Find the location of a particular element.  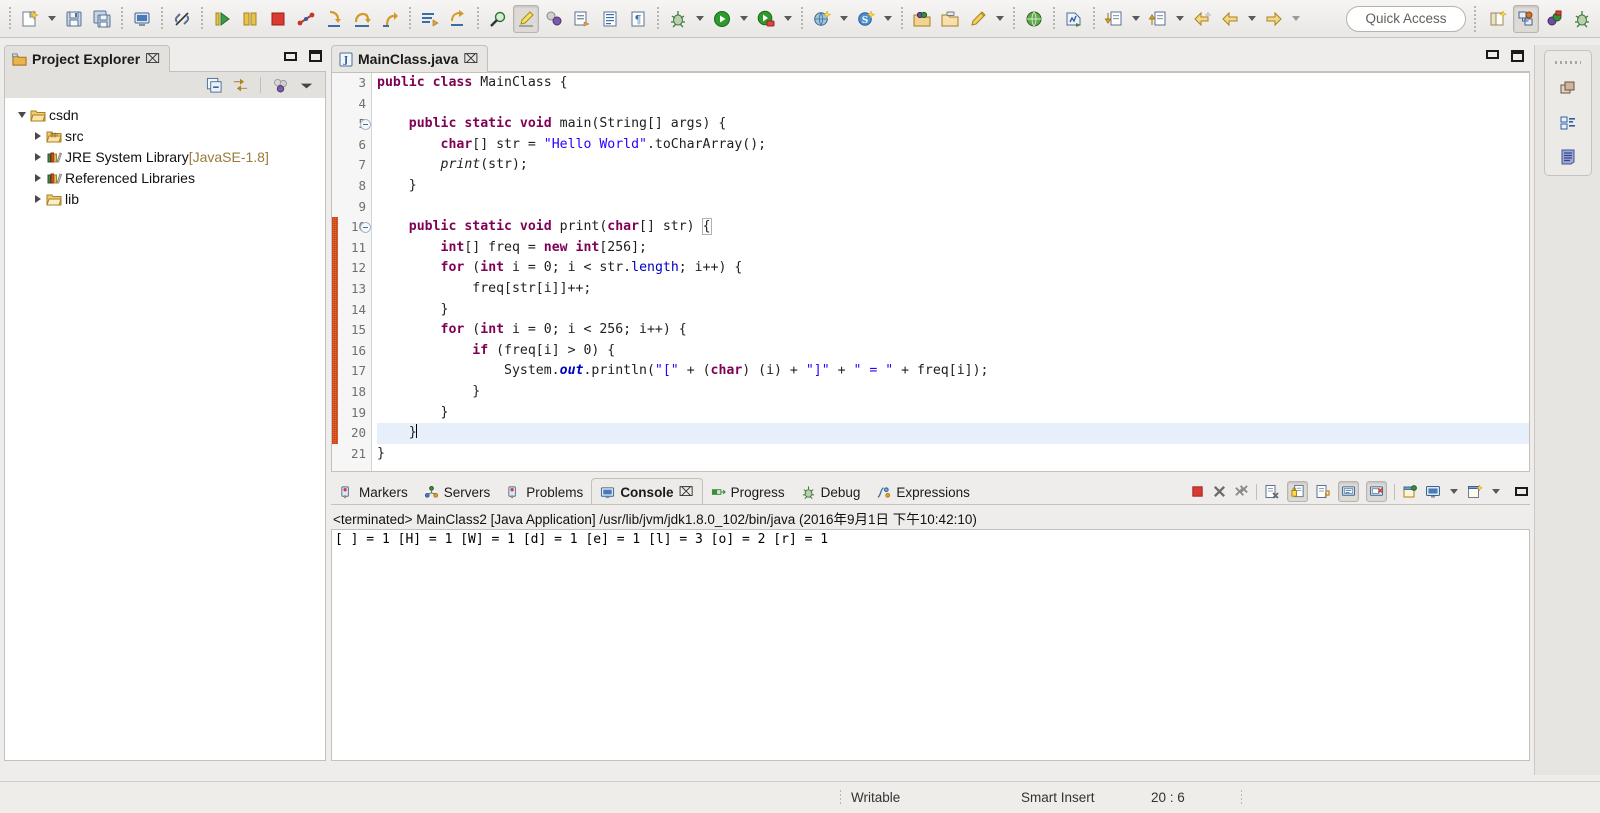

drag-grip-icon is located at coordinates (1568, 62).